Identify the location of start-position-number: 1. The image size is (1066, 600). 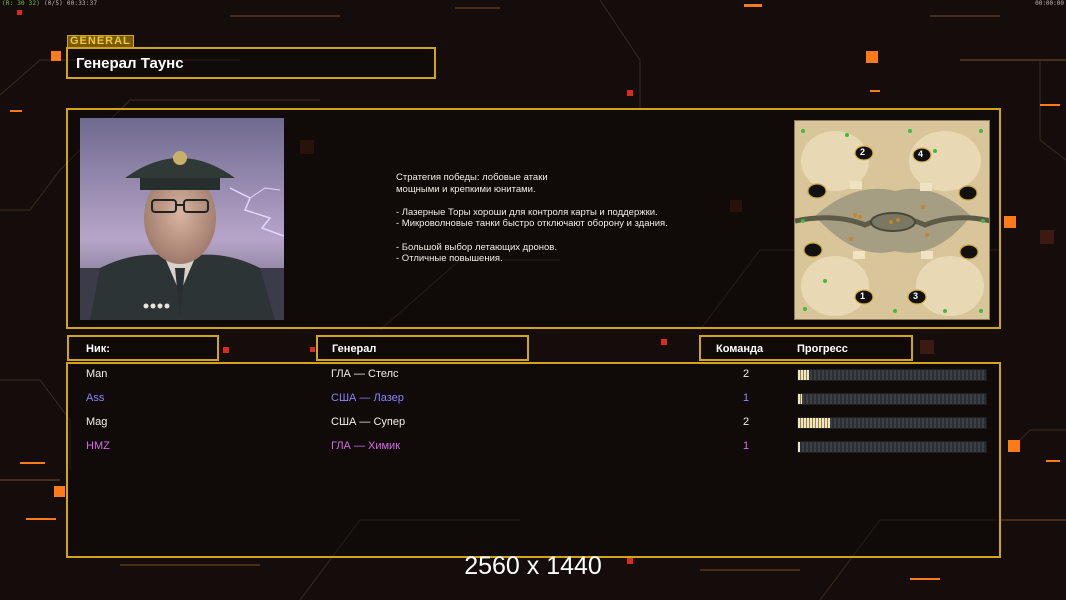
(863, 296).